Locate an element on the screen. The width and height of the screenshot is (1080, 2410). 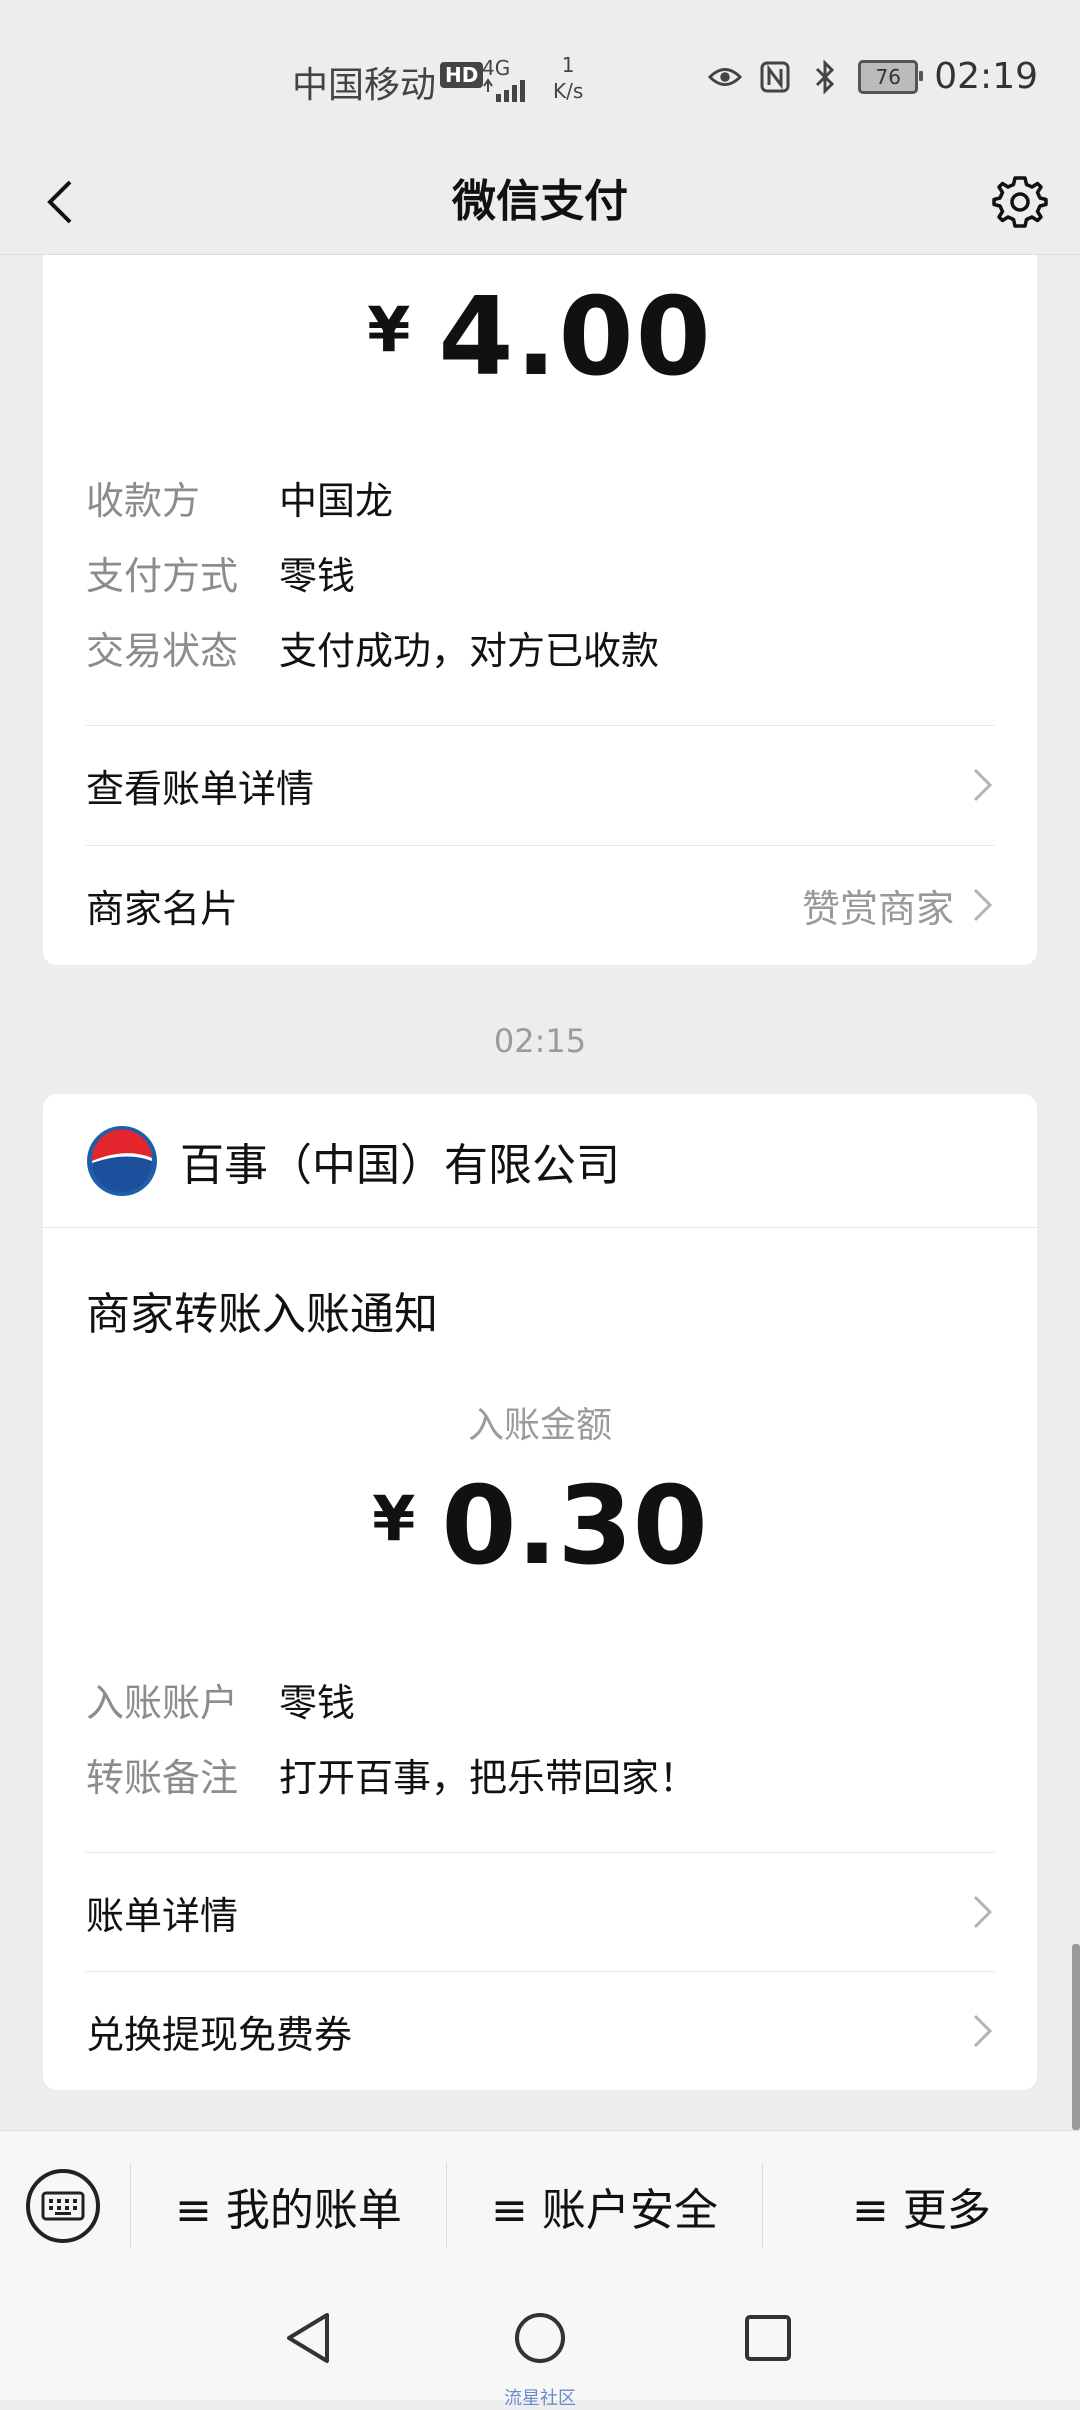
my-bills-menu: ≡ 我的账单 is located at coordinates (288, 2206).